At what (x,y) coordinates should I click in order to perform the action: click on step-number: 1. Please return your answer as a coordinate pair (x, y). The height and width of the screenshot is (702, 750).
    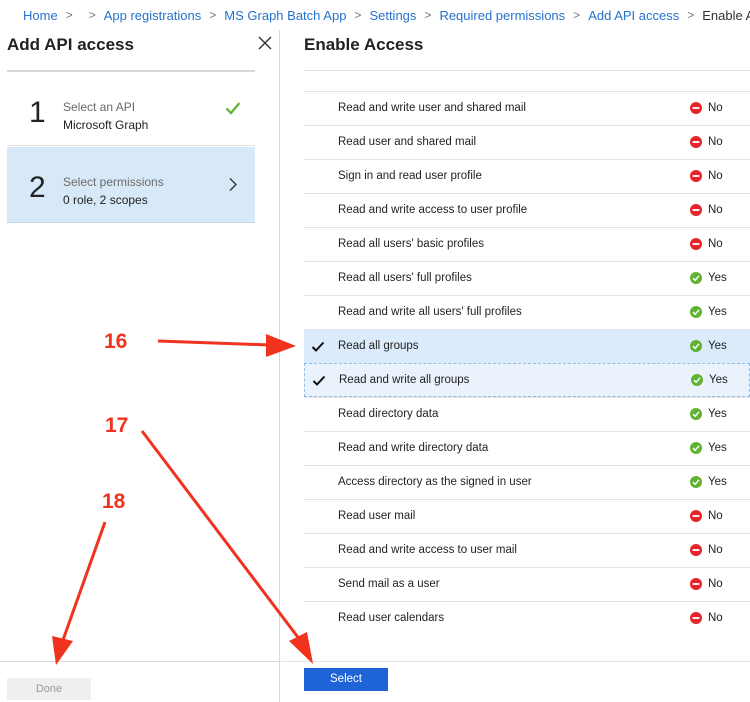
    Looking at the image, I should click on (37, 112).